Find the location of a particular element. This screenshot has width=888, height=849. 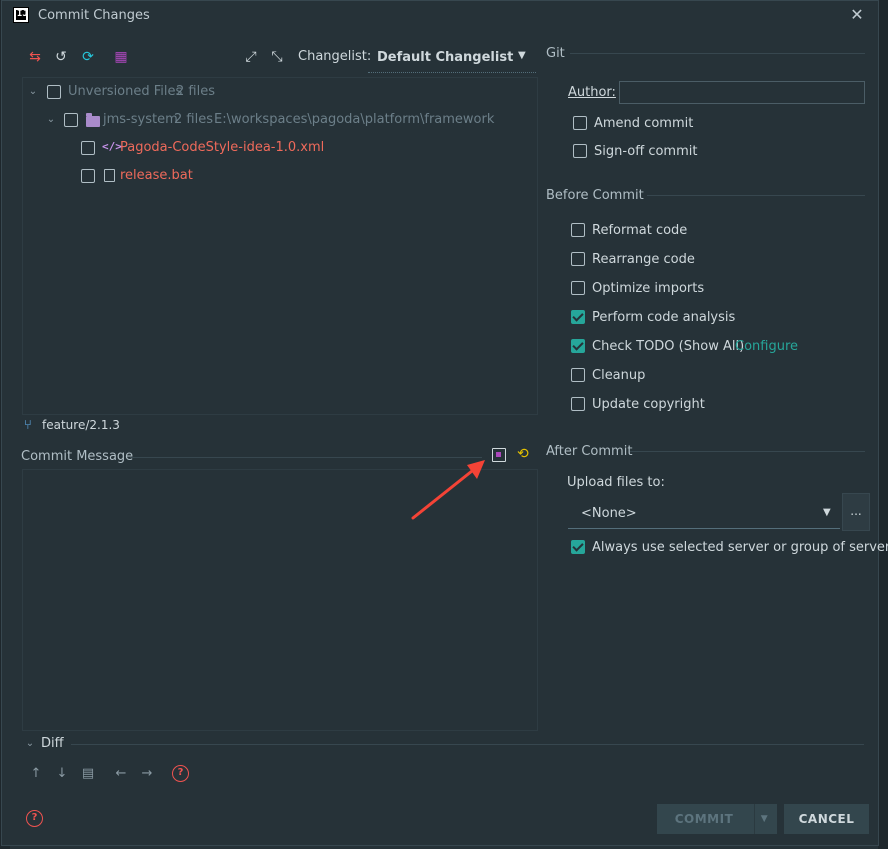

author-label: Author: is located at coordinates (592, 92).